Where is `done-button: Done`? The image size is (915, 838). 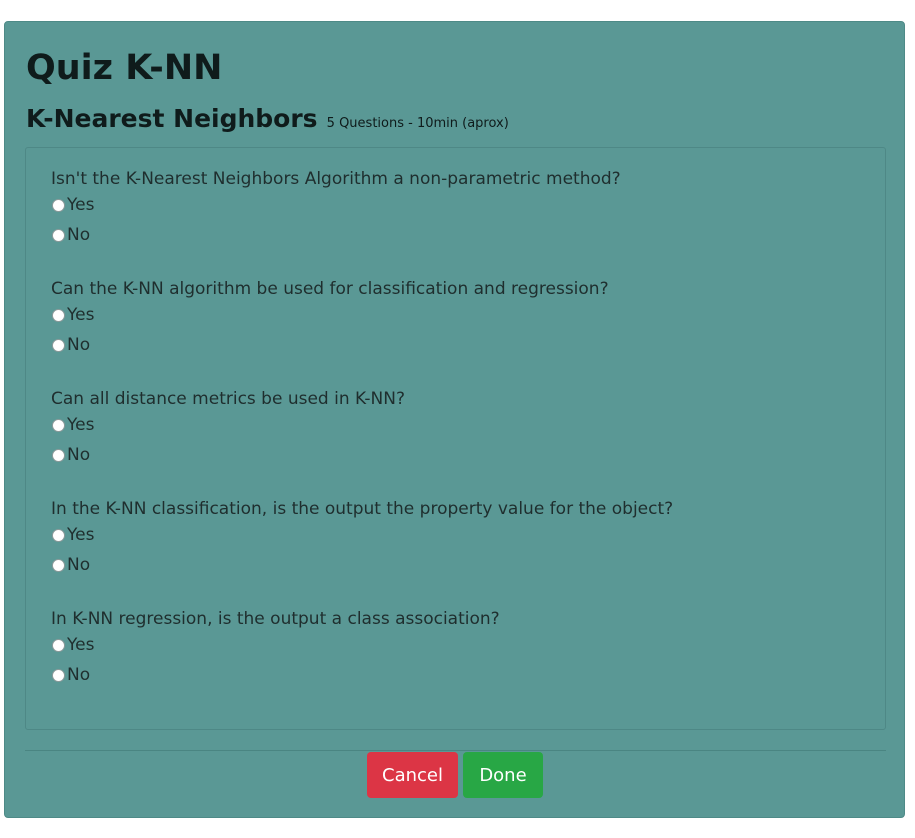 done-button: Done is located at coordinates (503, 775).